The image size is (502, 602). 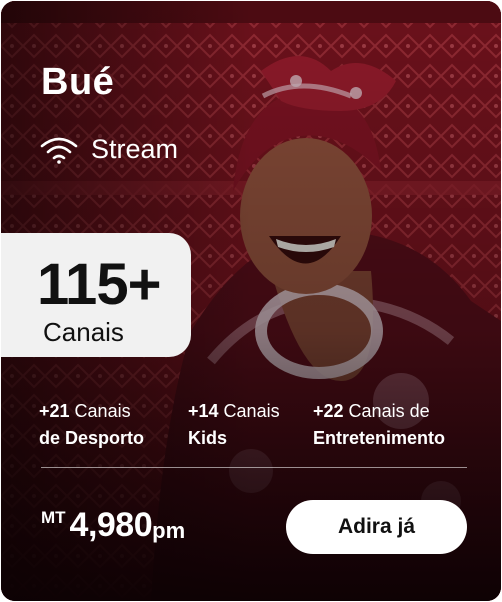 I want to click on price-period: pm, so click(x=169, y=530).